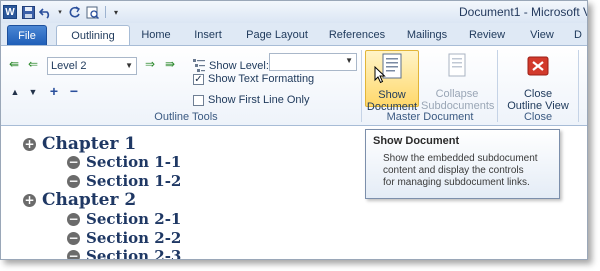 The height and width of the screenshot is (271, 600). What do you see at coordinates (133, 238) in the screenshot?
I see `outline-text: Section 2-2` at bounding box center [133, 238].